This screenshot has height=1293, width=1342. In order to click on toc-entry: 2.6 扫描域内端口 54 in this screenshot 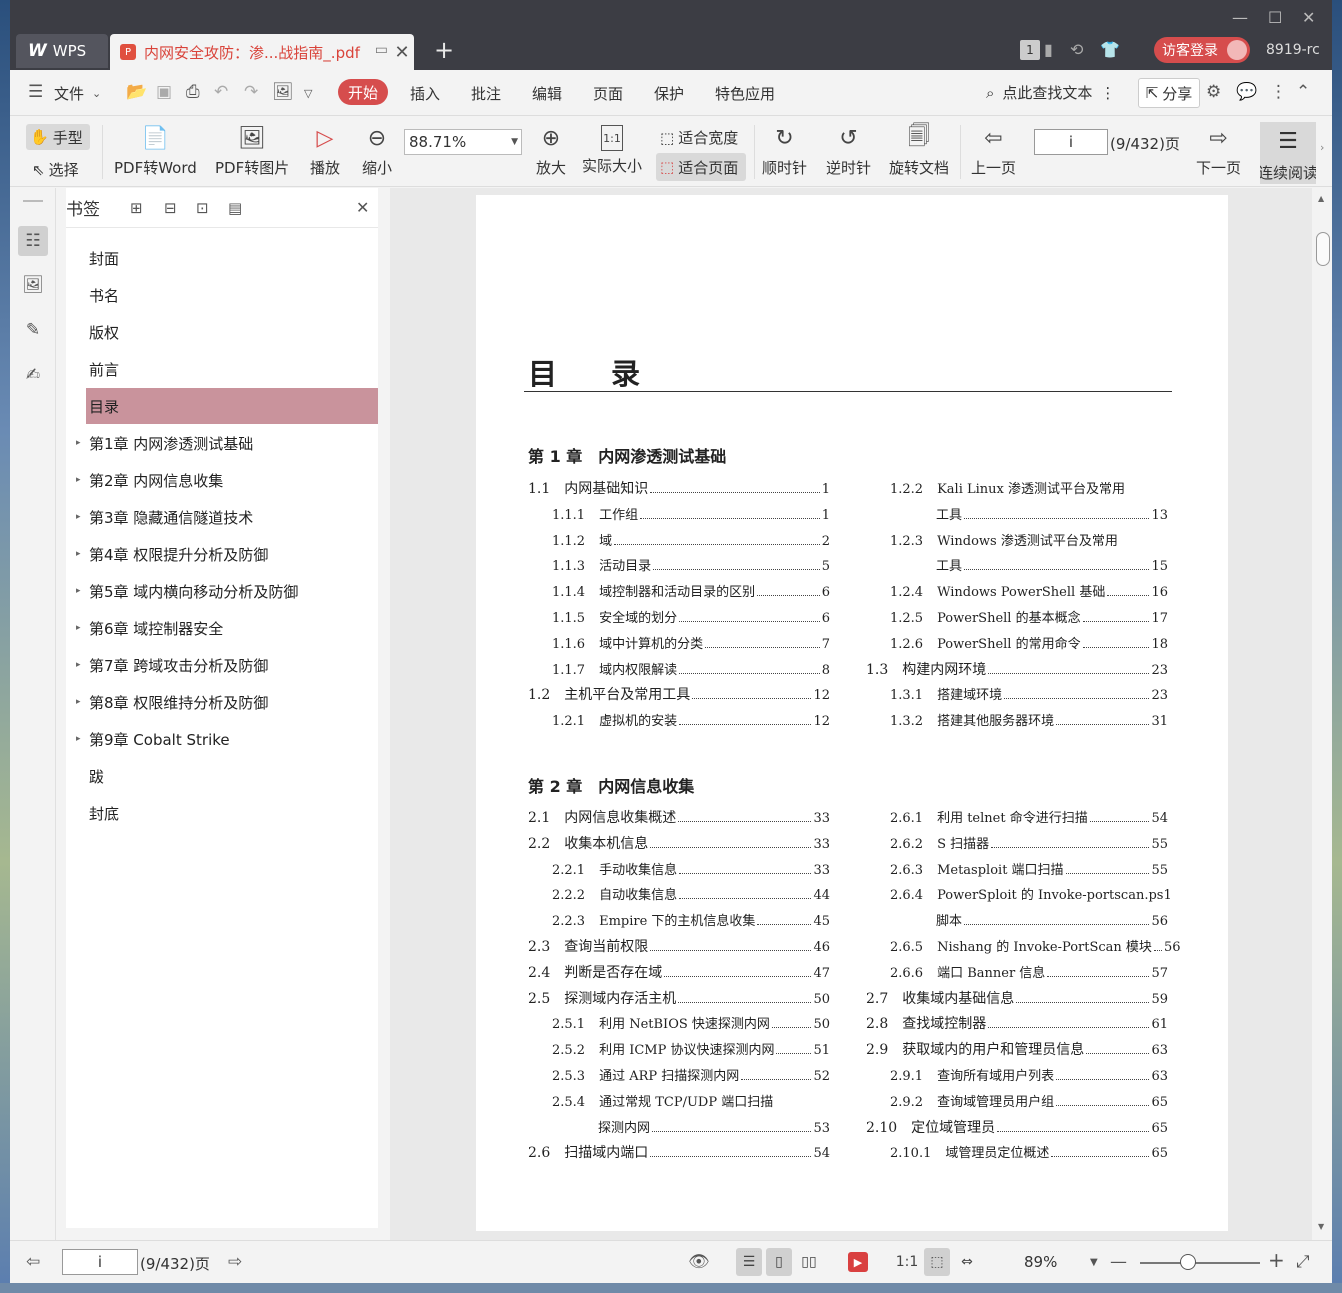, I will do `click(679, 1151)`.